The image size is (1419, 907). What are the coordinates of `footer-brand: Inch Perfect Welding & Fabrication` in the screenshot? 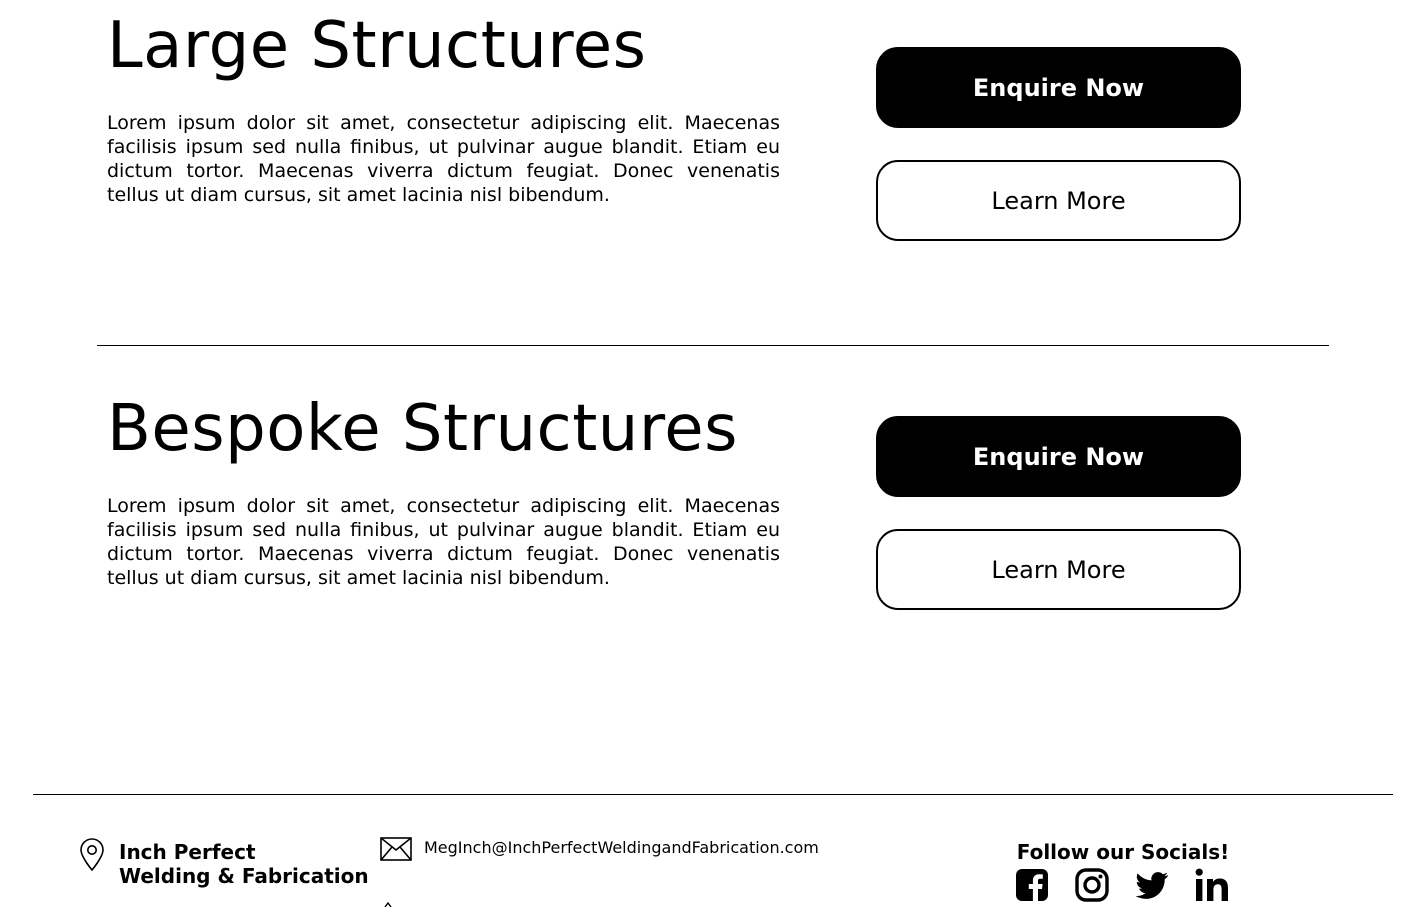 It's located at (244, 864).